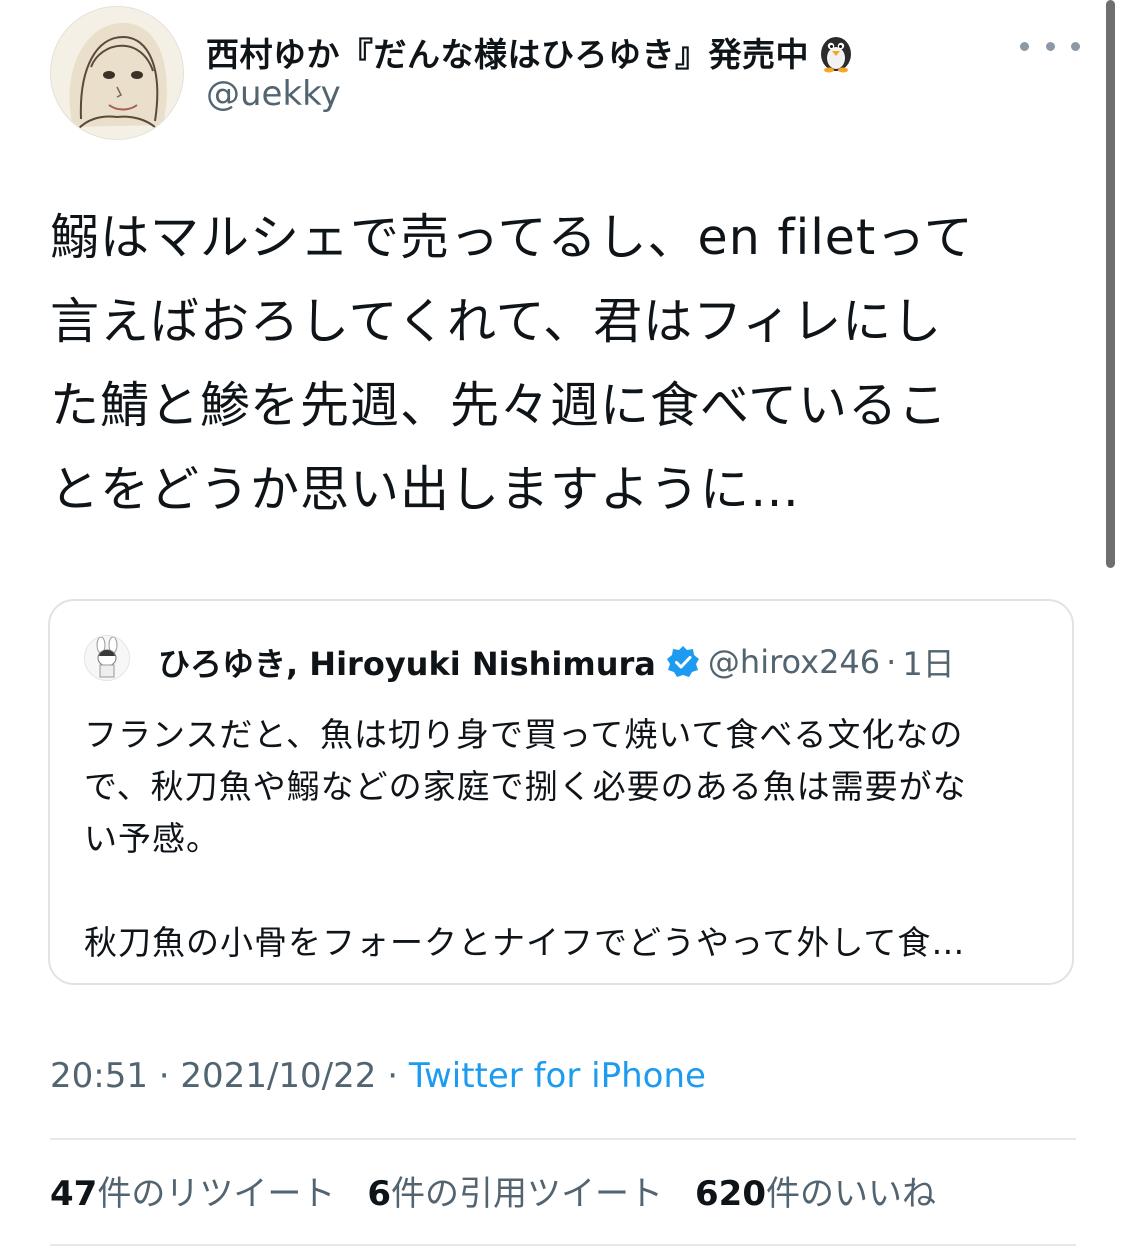 The image size is (1125, 1253). What do you see at coordinates (683, 662) in the screenshot?
I see `verified-badge-icon` at bounding box center [683, 662].